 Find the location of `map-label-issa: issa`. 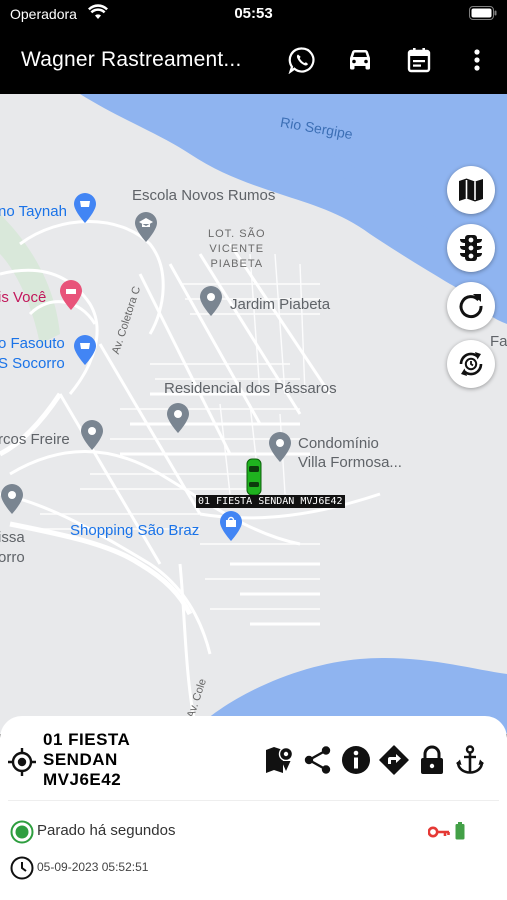

map-label-issa: issa is located at coordinates (12, 537).